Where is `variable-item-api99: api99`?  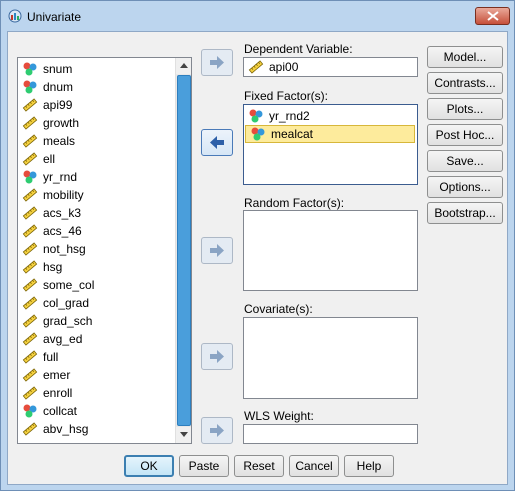 variable-item-api99: api99 is located at coordinates (47, 105).